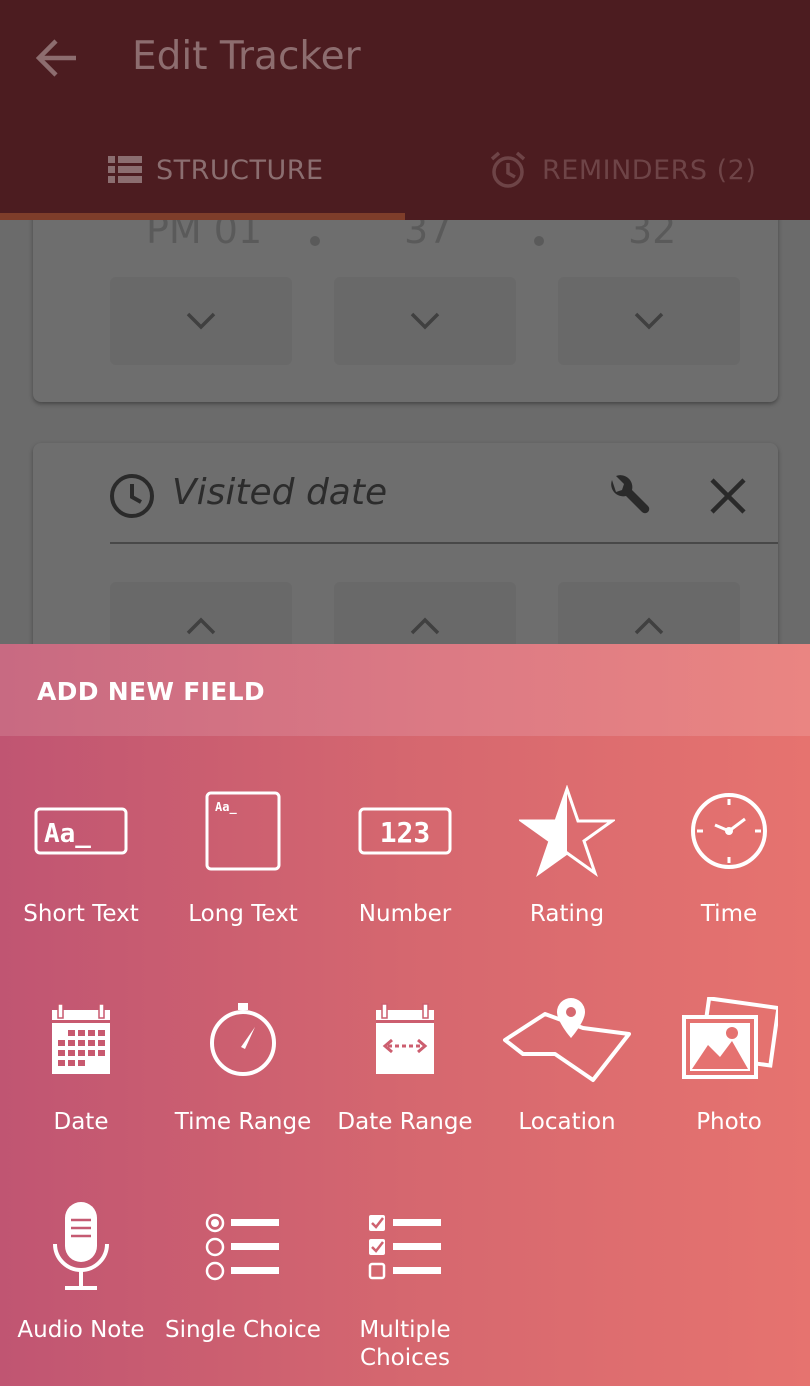 The width and height of the screenshot is (810, 1386). I want to click on back-arrow-icon, so click(58, 58).